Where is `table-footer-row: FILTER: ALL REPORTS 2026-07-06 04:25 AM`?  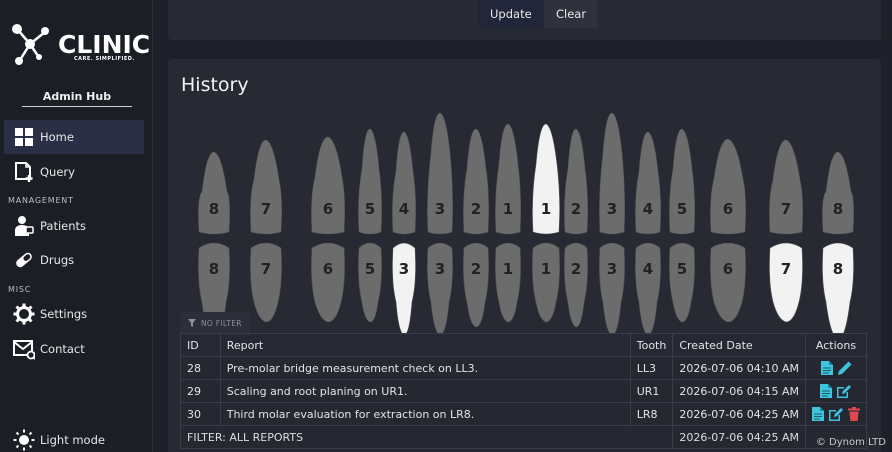
table-footer-row: FILTER: ALL REPORTS 2026-07-06 04:25 AM is located at coordinates (523, 437).